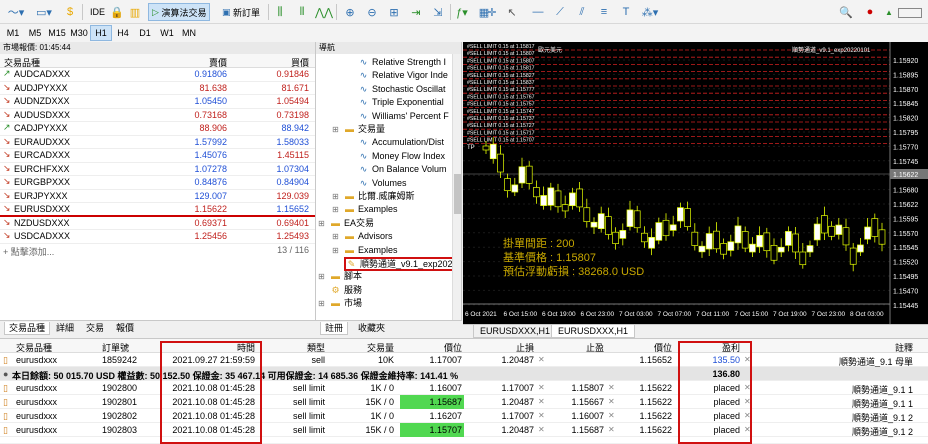  I want to click on hline-icon: —, so click(538, 12).